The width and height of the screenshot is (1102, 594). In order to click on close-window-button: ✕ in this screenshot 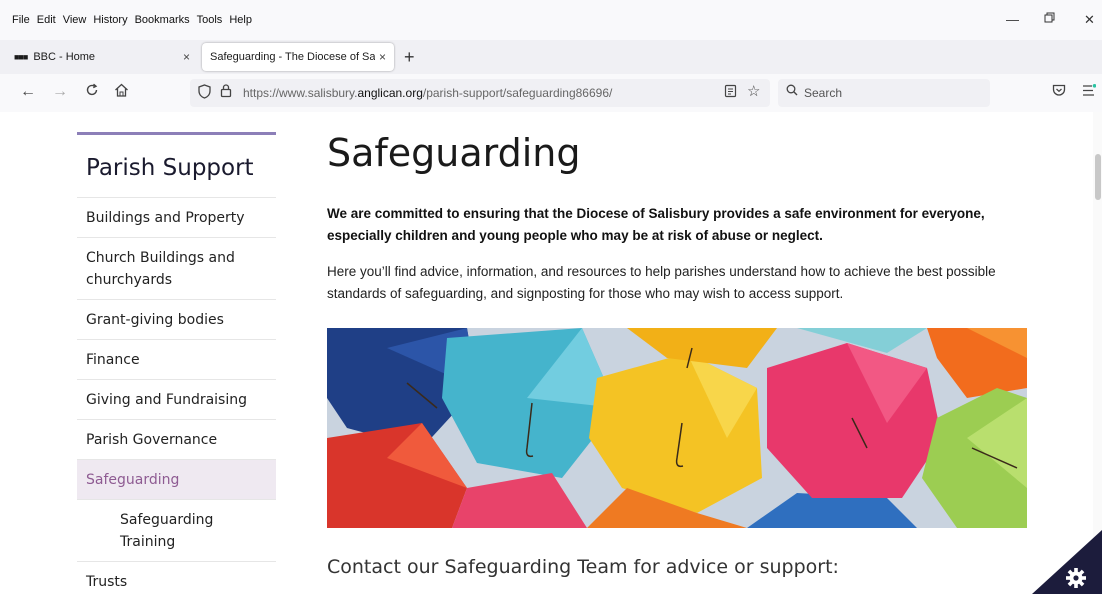, I will do `click(1089, 20)`.